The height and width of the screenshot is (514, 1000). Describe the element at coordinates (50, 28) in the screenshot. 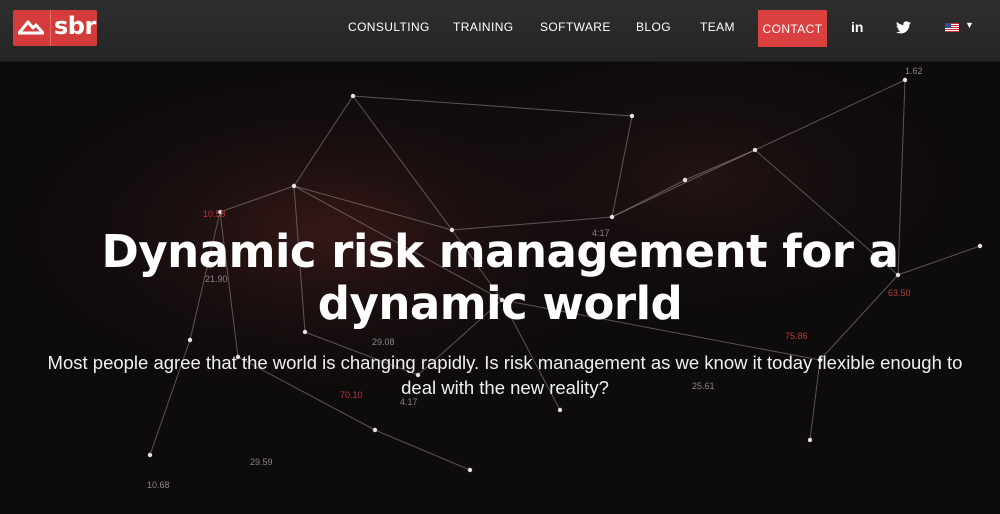

I see `logo-divider` at that location.